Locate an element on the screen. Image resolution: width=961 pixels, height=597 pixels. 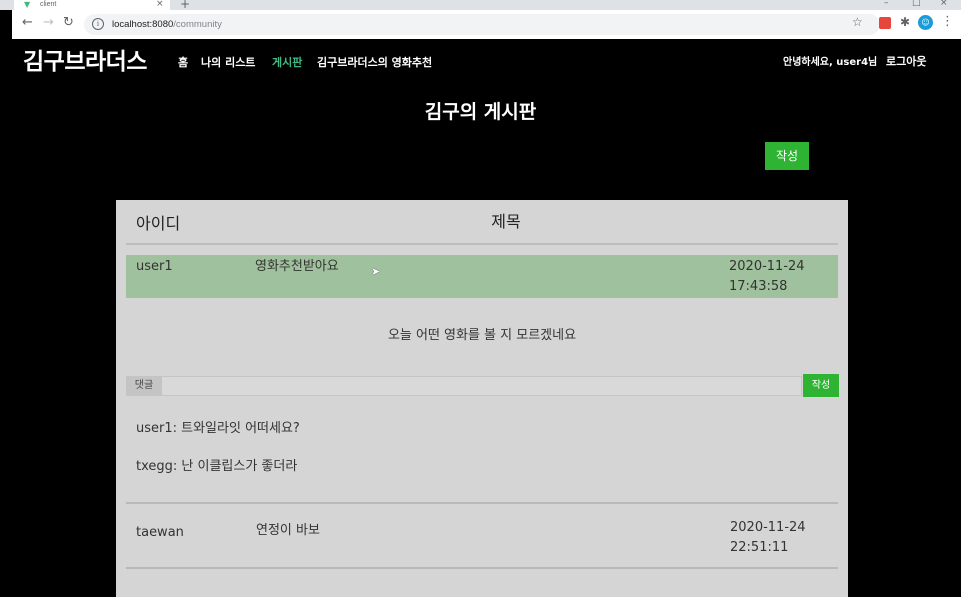
address-bar: i localhost:8080/community is located at coordinates (482, 24).